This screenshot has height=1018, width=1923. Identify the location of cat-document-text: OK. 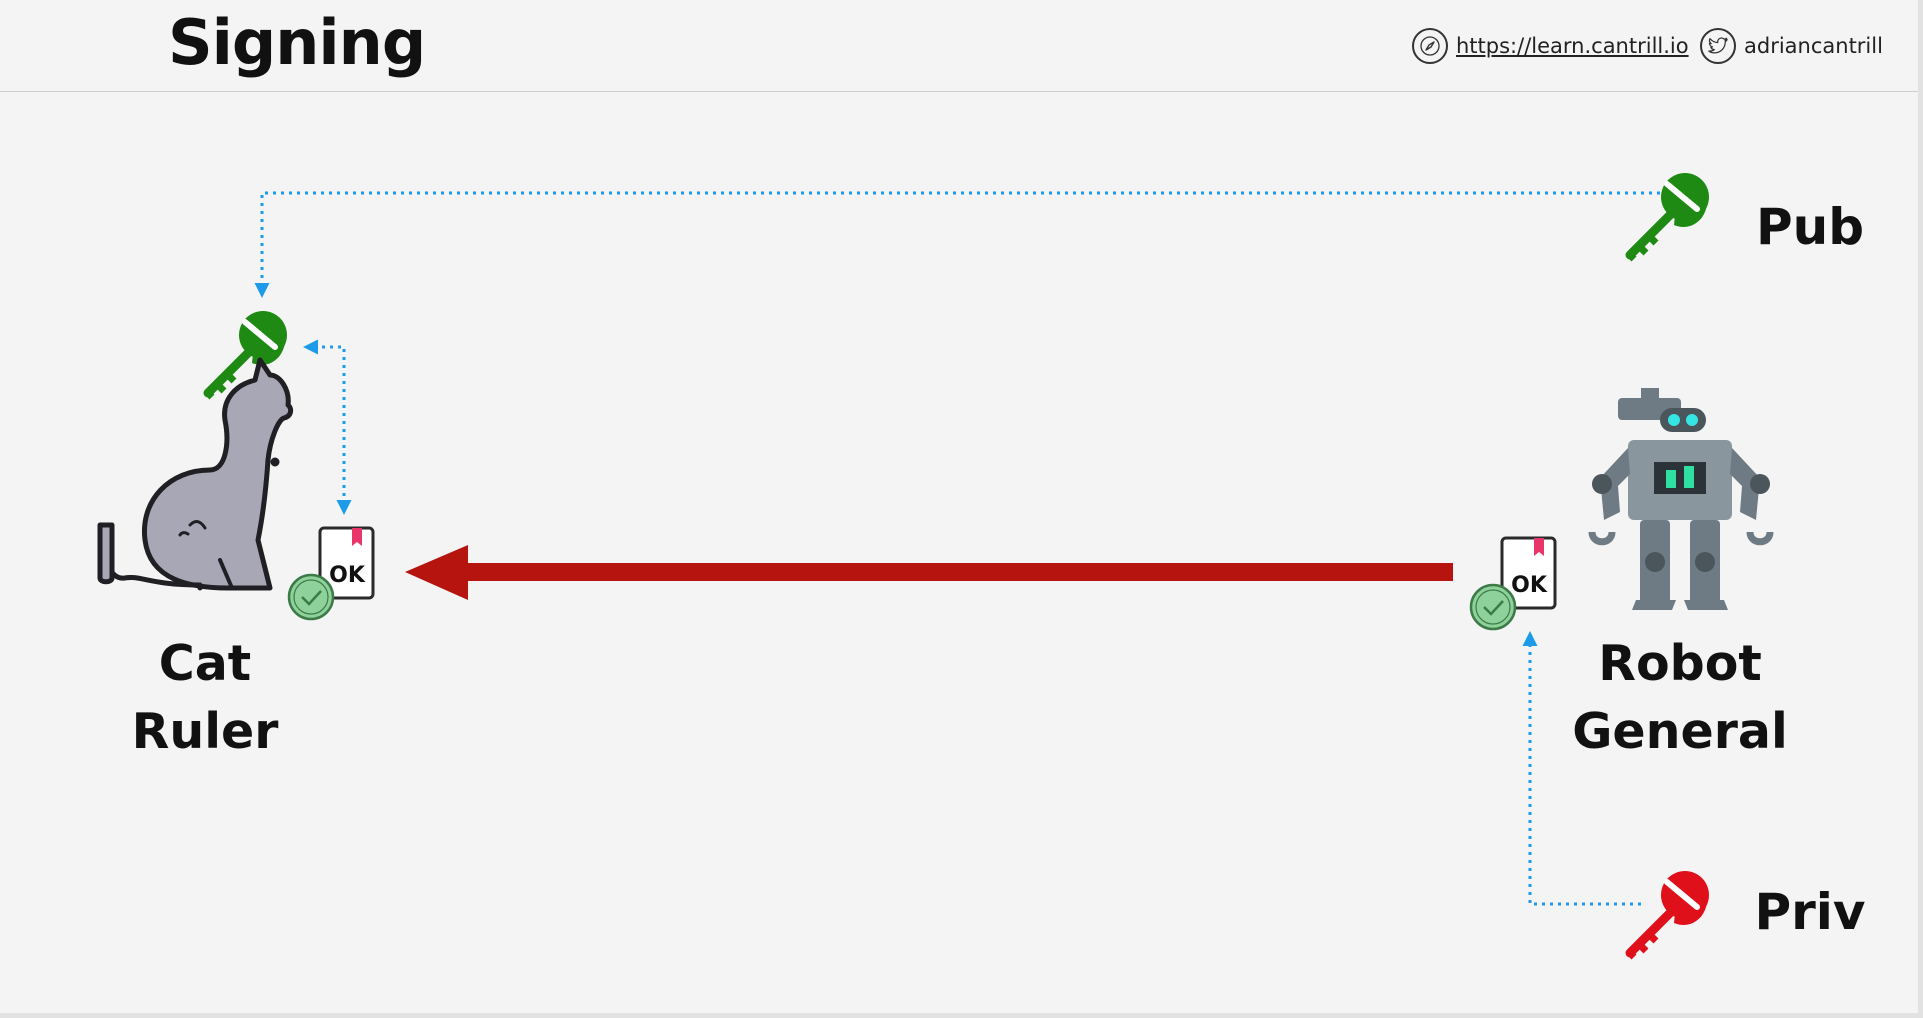
(347, 575).